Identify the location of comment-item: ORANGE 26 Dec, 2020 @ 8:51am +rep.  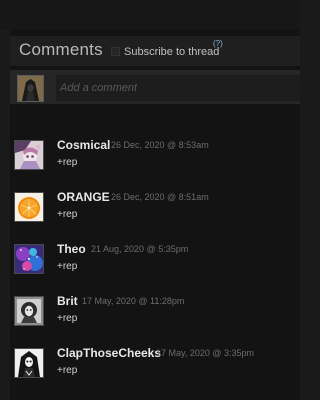
(157, 212).